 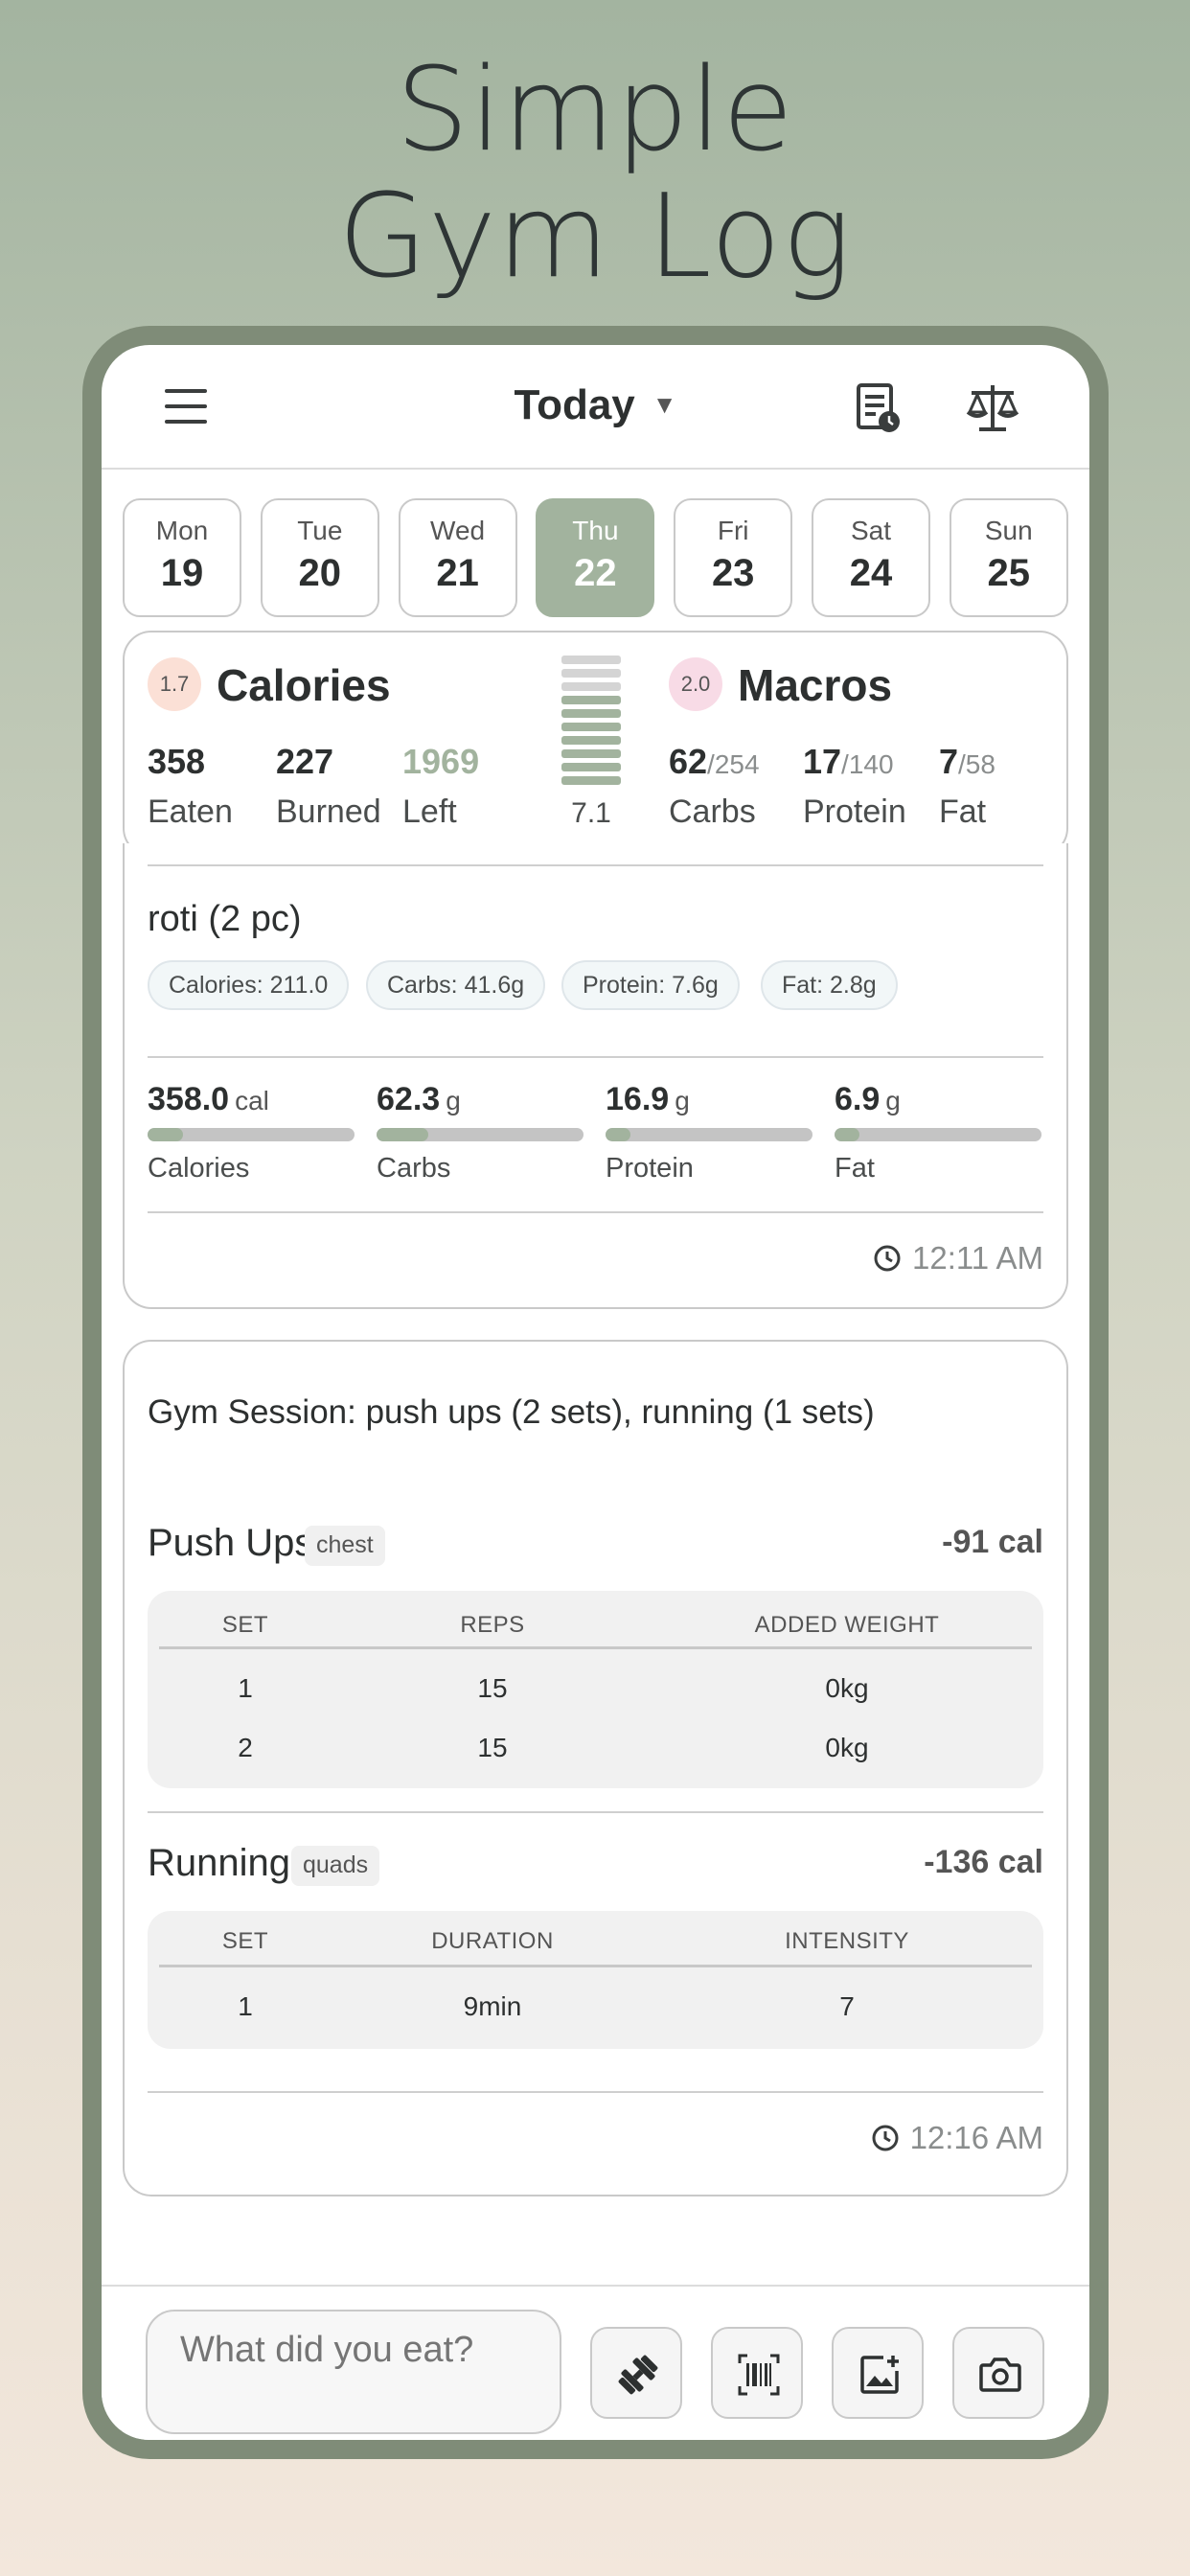 What do you see at coordinates (1009, 573) in the screenshot?
I see `day-date: 25` at bounding box center [1009, 573].